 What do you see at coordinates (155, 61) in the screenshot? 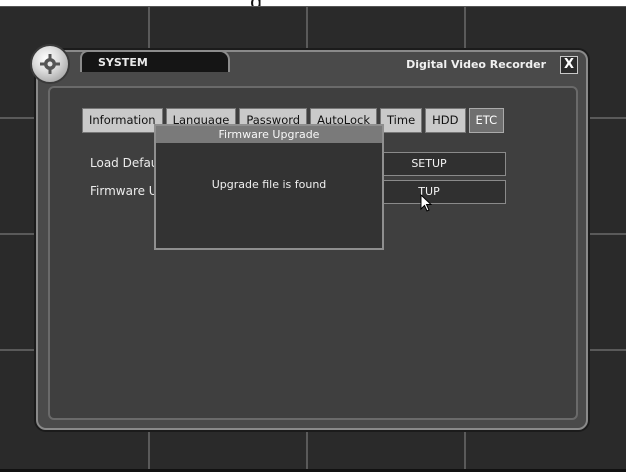
I see `system-section-tab: SYSTEM` at bounding box center [155, 61].